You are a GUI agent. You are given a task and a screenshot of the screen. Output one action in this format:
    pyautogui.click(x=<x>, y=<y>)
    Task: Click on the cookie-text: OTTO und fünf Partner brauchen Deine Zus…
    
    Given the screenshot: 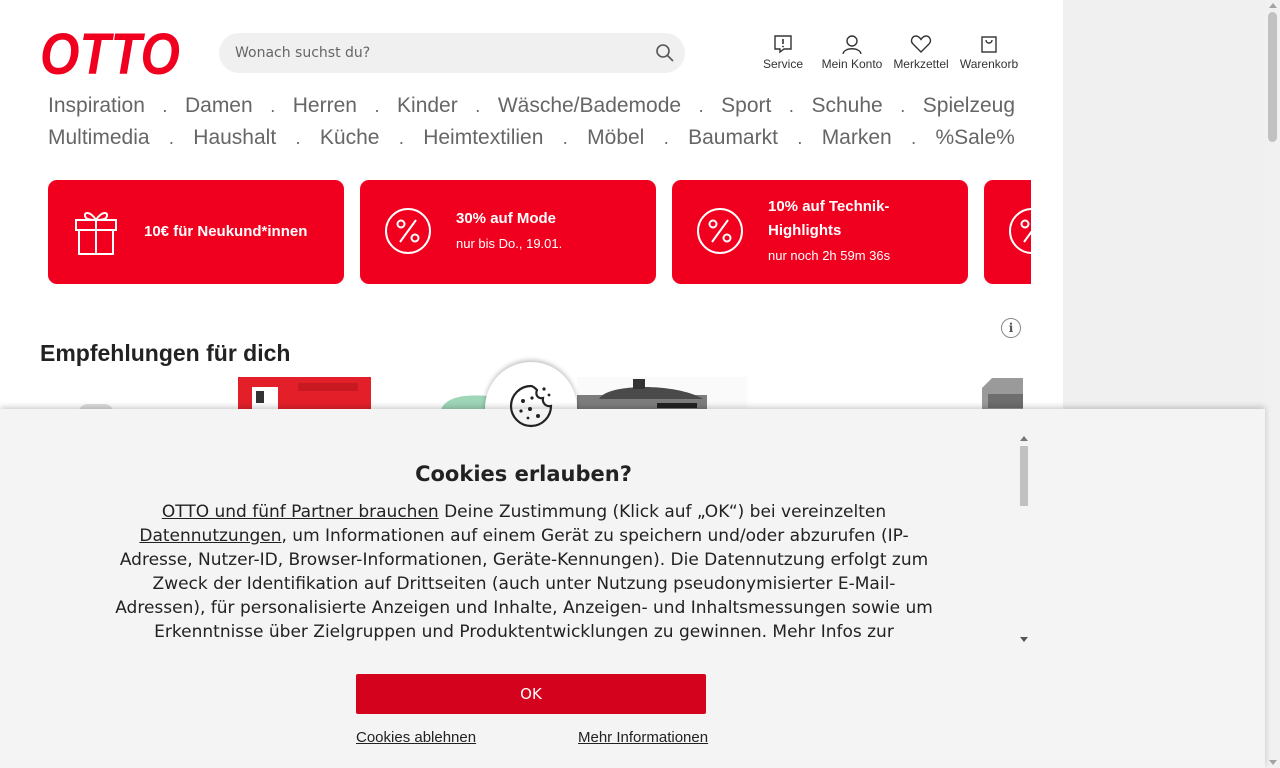 What is the action you would take?
    pyautogui.click(x=524, y=571)
    